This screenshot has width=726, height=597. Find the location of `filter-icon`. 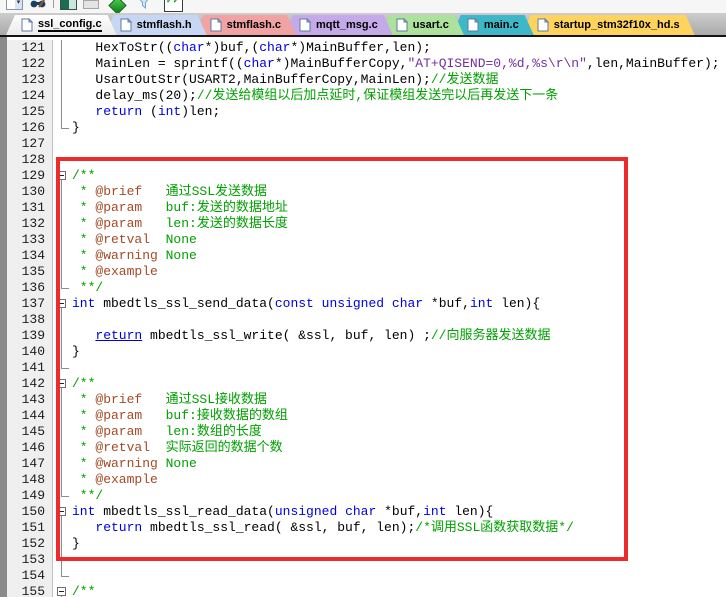

filter-icon is located at coordinates (144, 6).